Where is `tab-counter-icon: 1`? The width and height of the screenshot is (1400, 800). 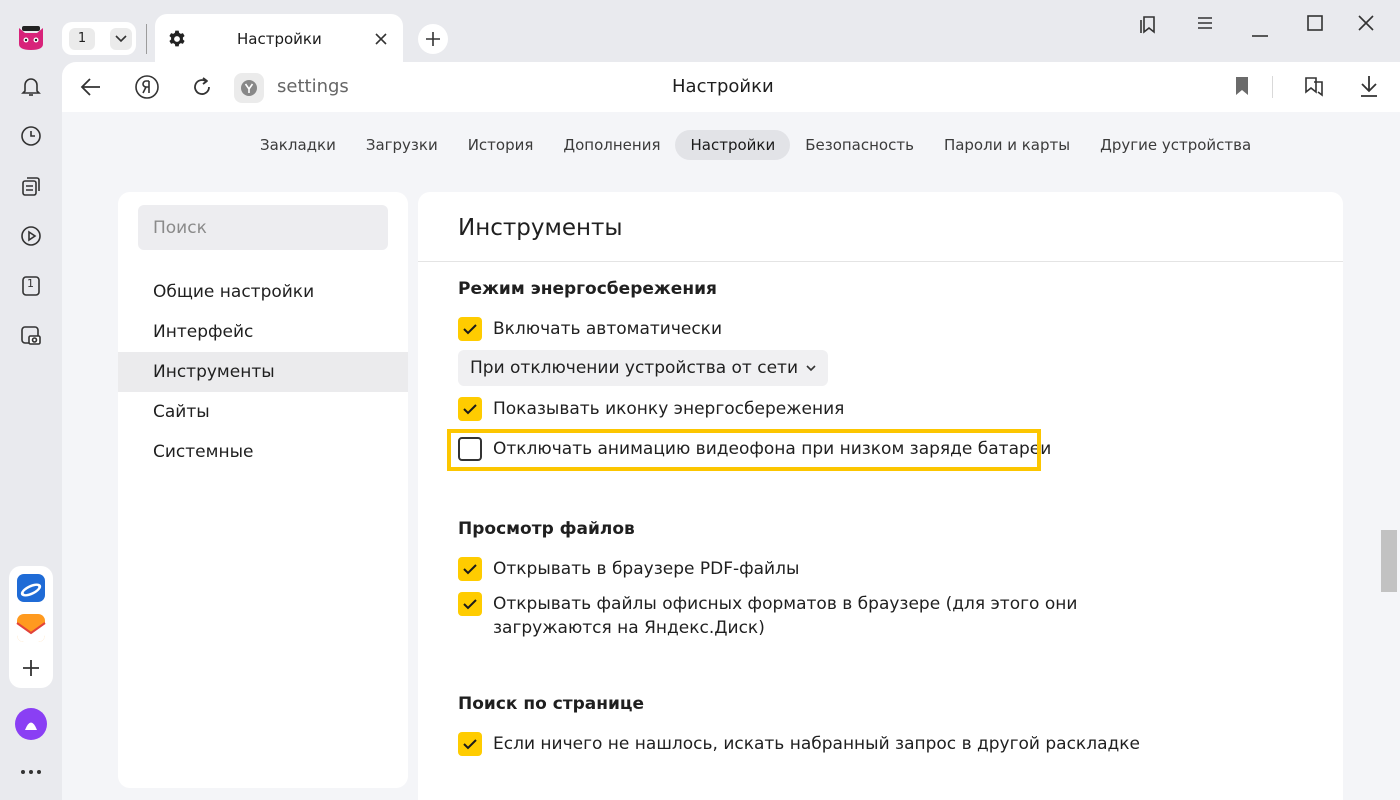
tab-counter-icon: 1 is located at coordinates (31, 286).